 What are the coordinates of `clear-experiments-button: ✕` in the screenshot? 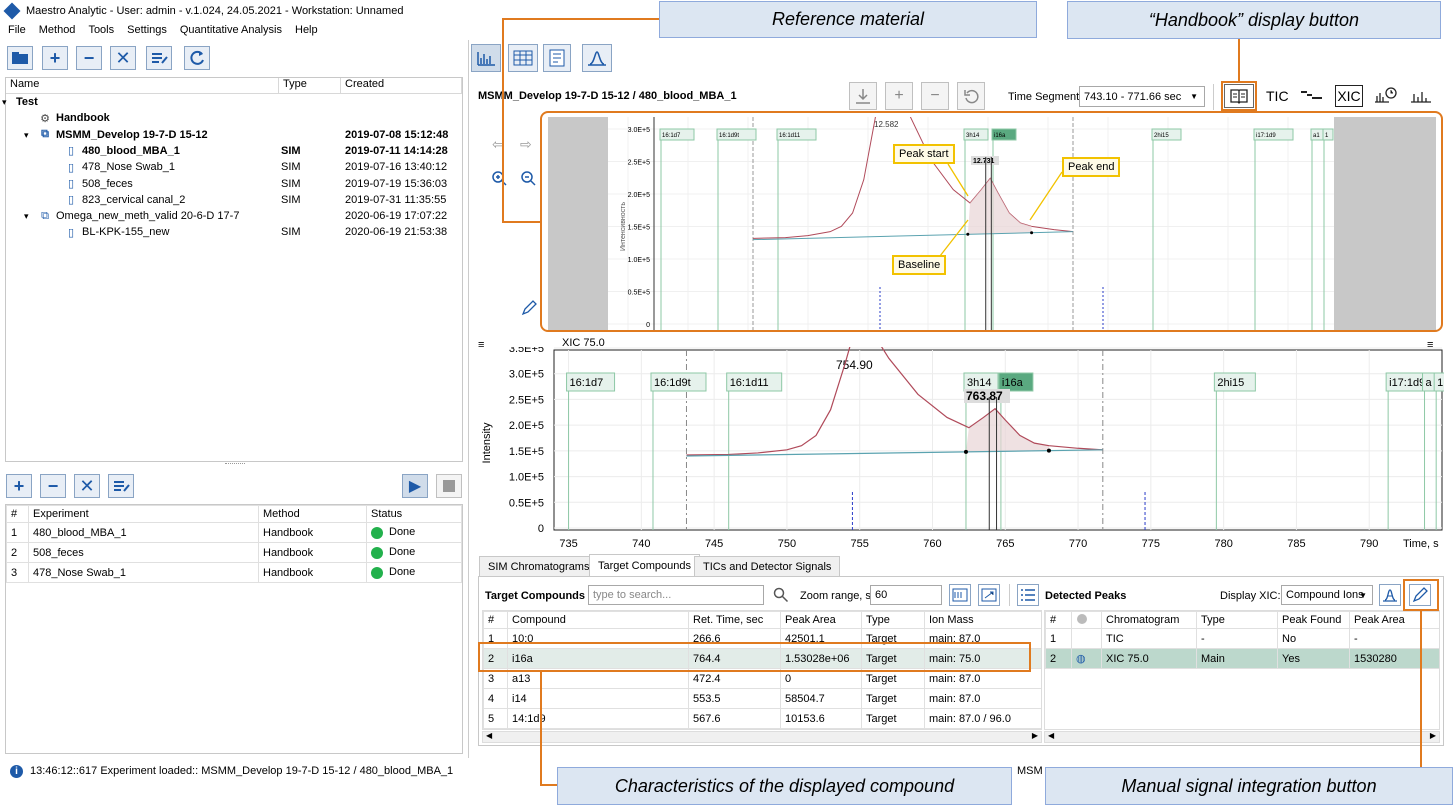 It's located at (87, 486).